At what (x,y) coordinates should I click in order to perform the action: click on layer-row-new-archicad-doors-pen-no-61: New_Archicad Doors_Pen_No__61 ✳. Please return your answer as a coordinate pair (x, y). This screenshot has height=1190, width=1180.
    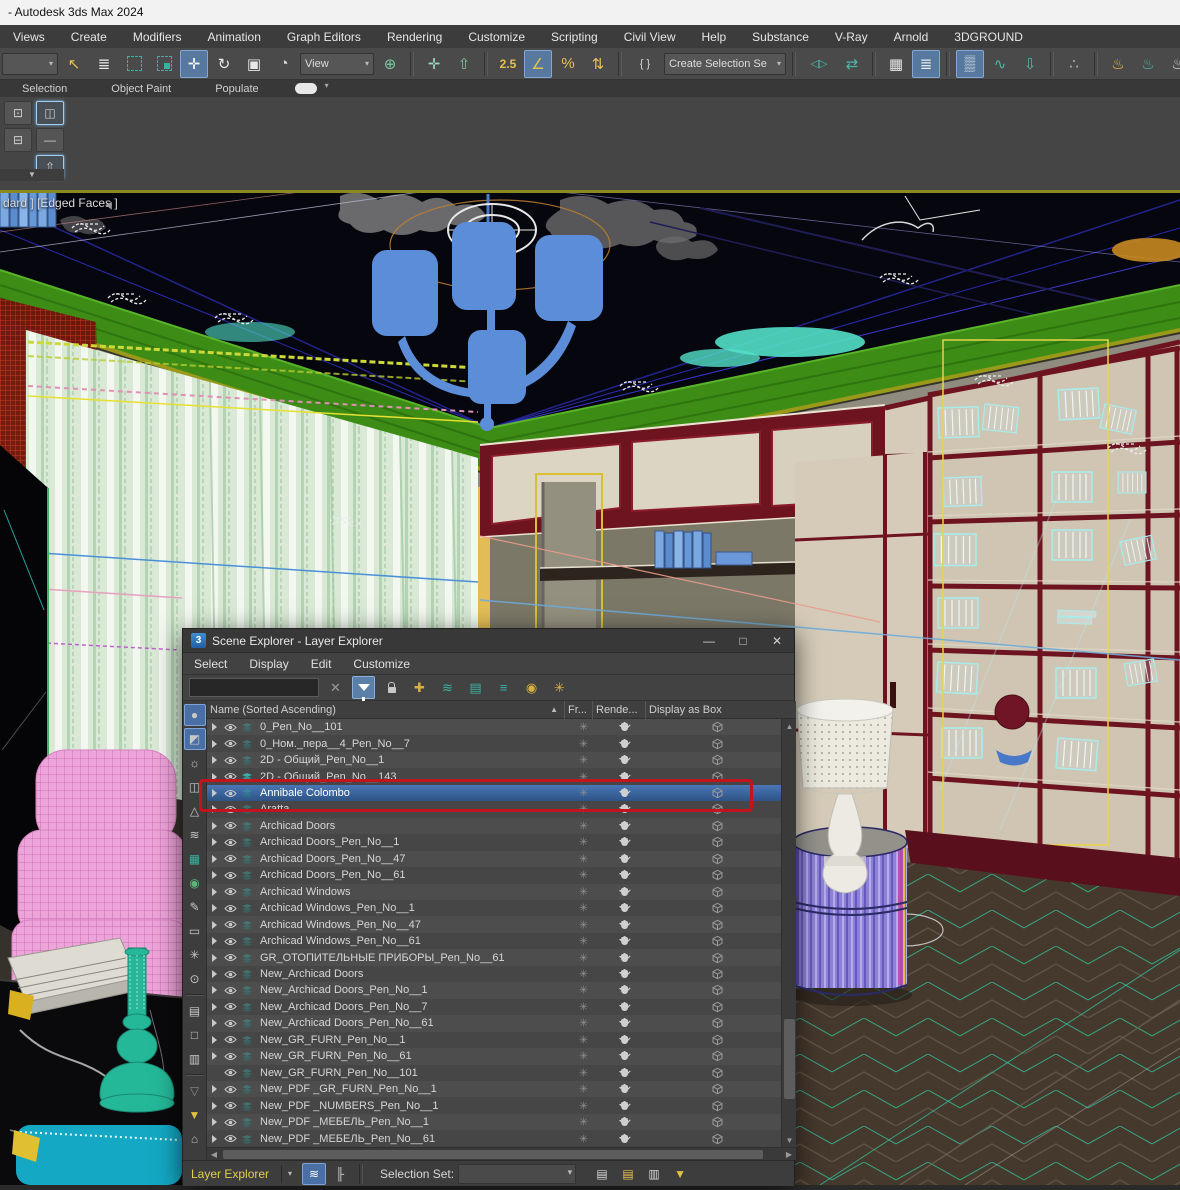
    Looking at the image, I should click on (494, 1023).